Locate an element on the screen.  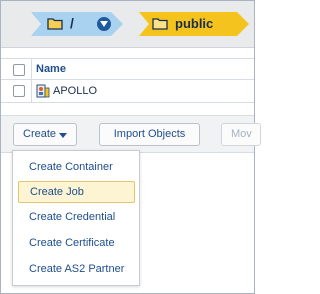
create-button: Create is located at coordinates (45, 134).